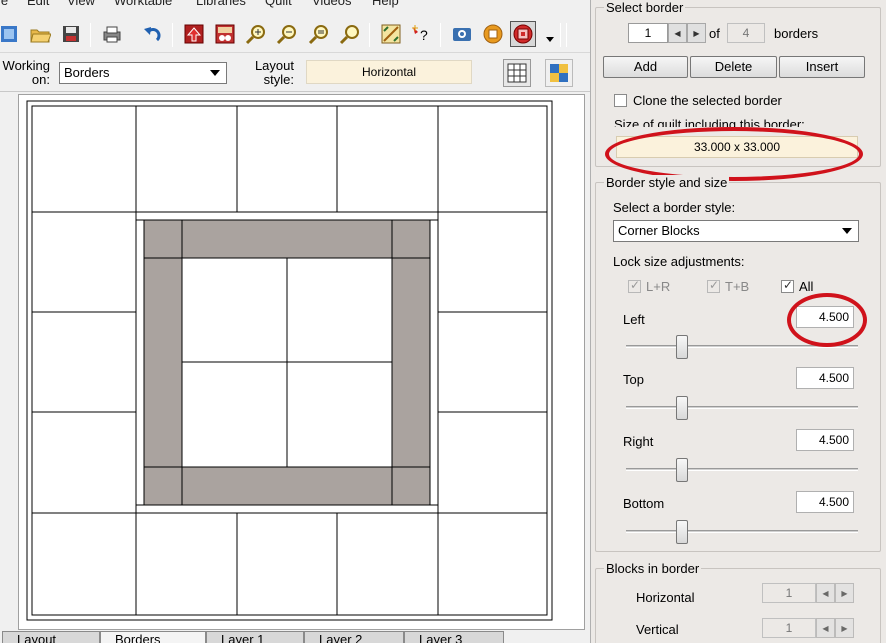 Image resolution: width=886 pixels, height=643 pixels. What do you see at coordinates (389, 72) in the screenshot?
I see `layout-style-value: Horizontal` at bounding box center [389, 72].